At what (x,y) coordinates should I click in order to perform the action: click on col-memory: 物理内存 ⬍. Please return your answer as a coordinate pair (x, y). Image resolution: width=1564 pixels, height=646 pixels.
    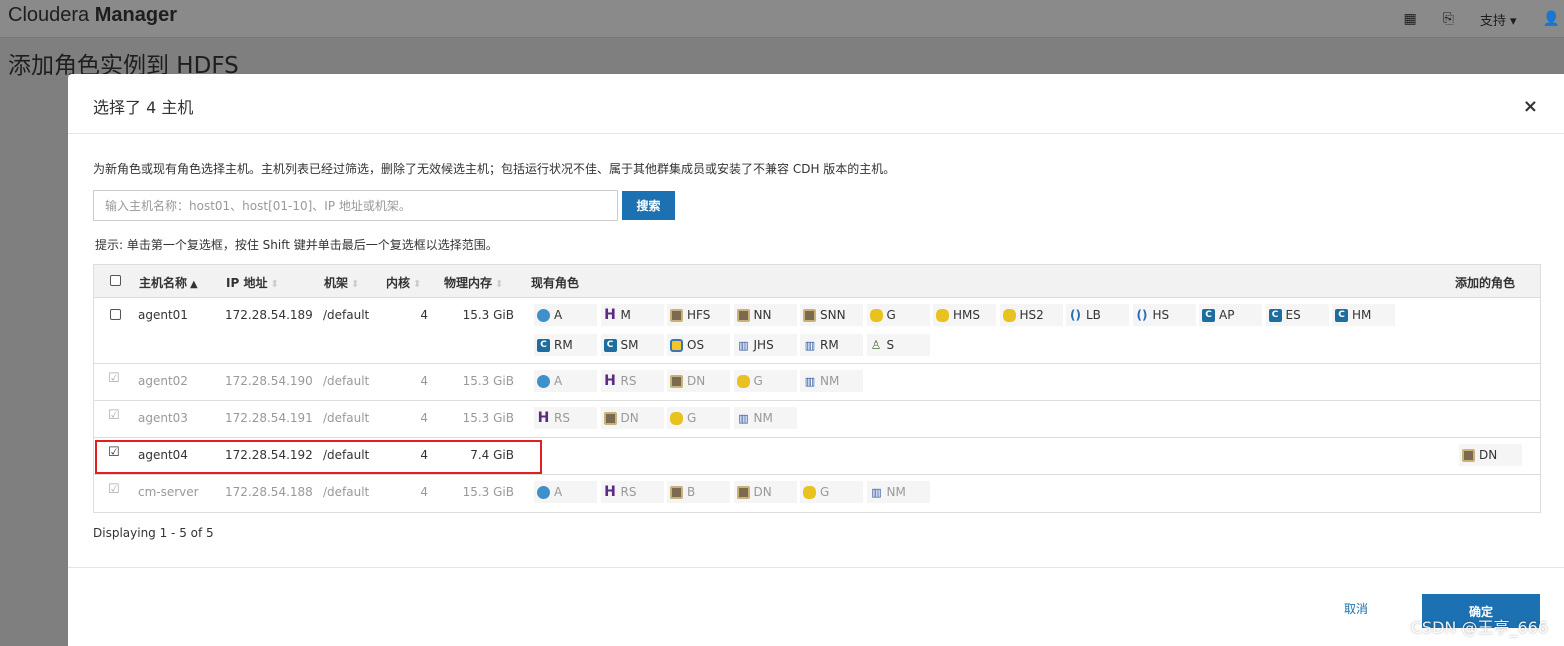
    Looking at the image, I should click on (473, 282).